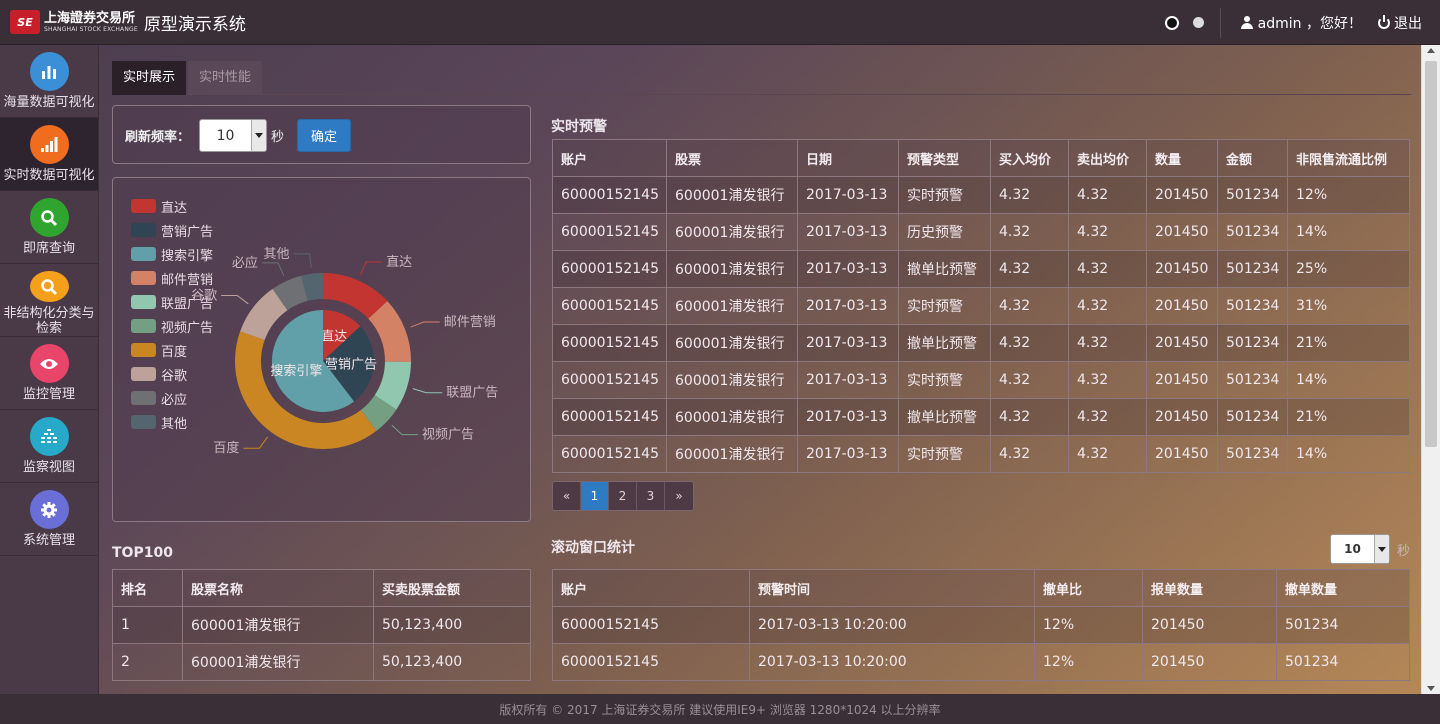 Image resolution: width=1440 pixels, height=724 pixels. I want to click on table-cell: 31%, so click(1348, 306).